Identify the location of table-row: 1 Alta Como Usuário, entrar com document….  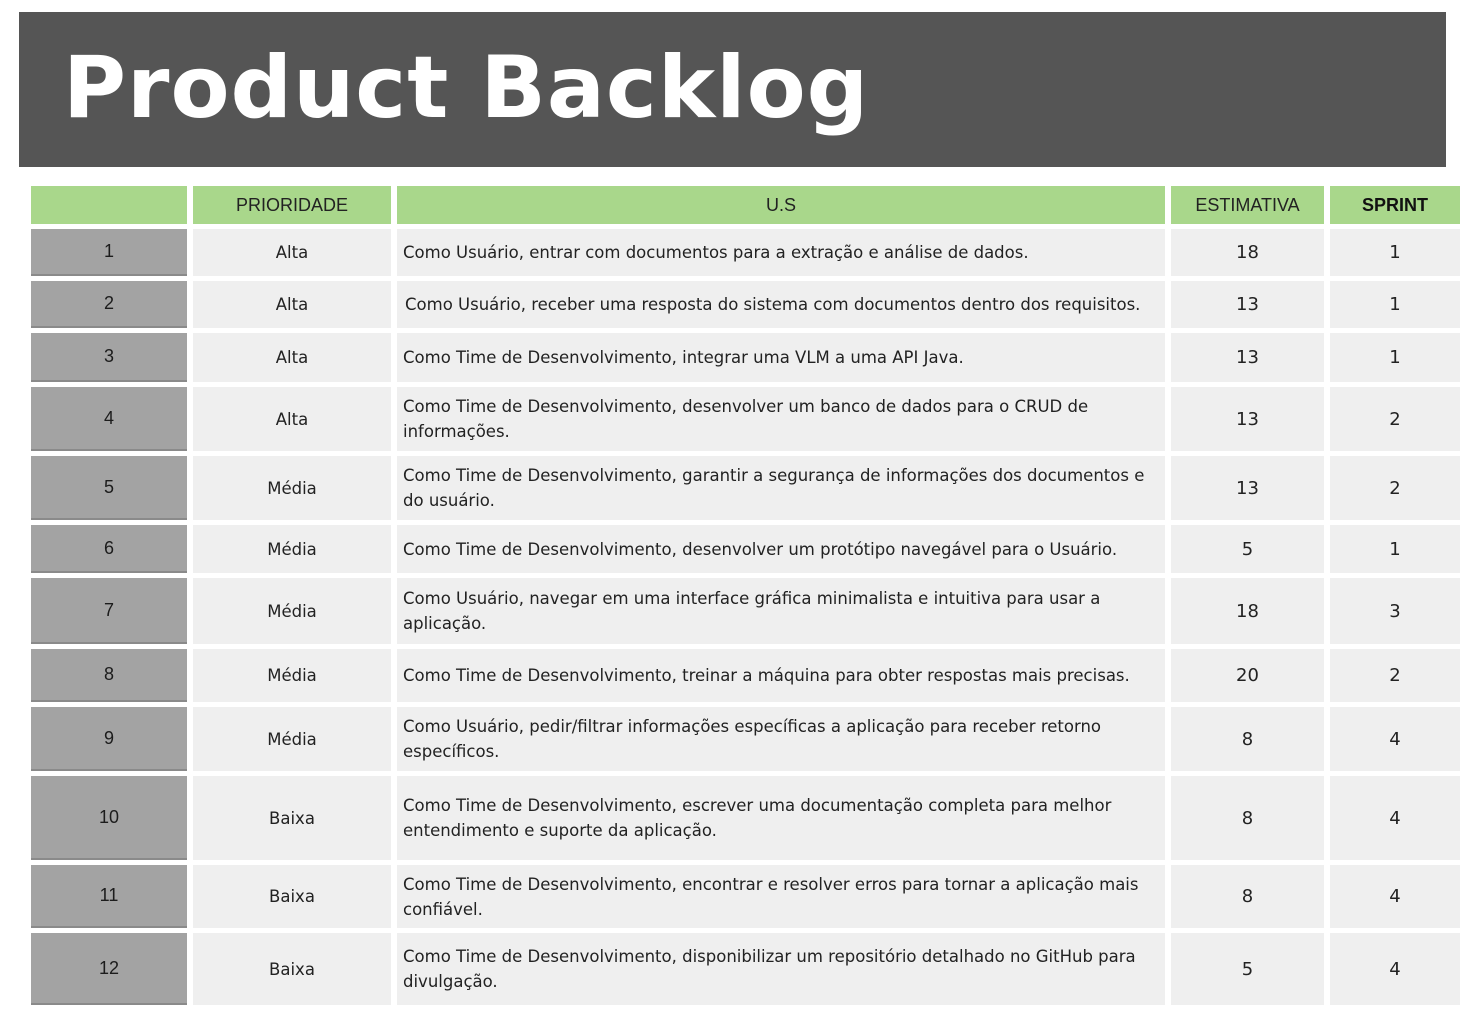
(745, 252).